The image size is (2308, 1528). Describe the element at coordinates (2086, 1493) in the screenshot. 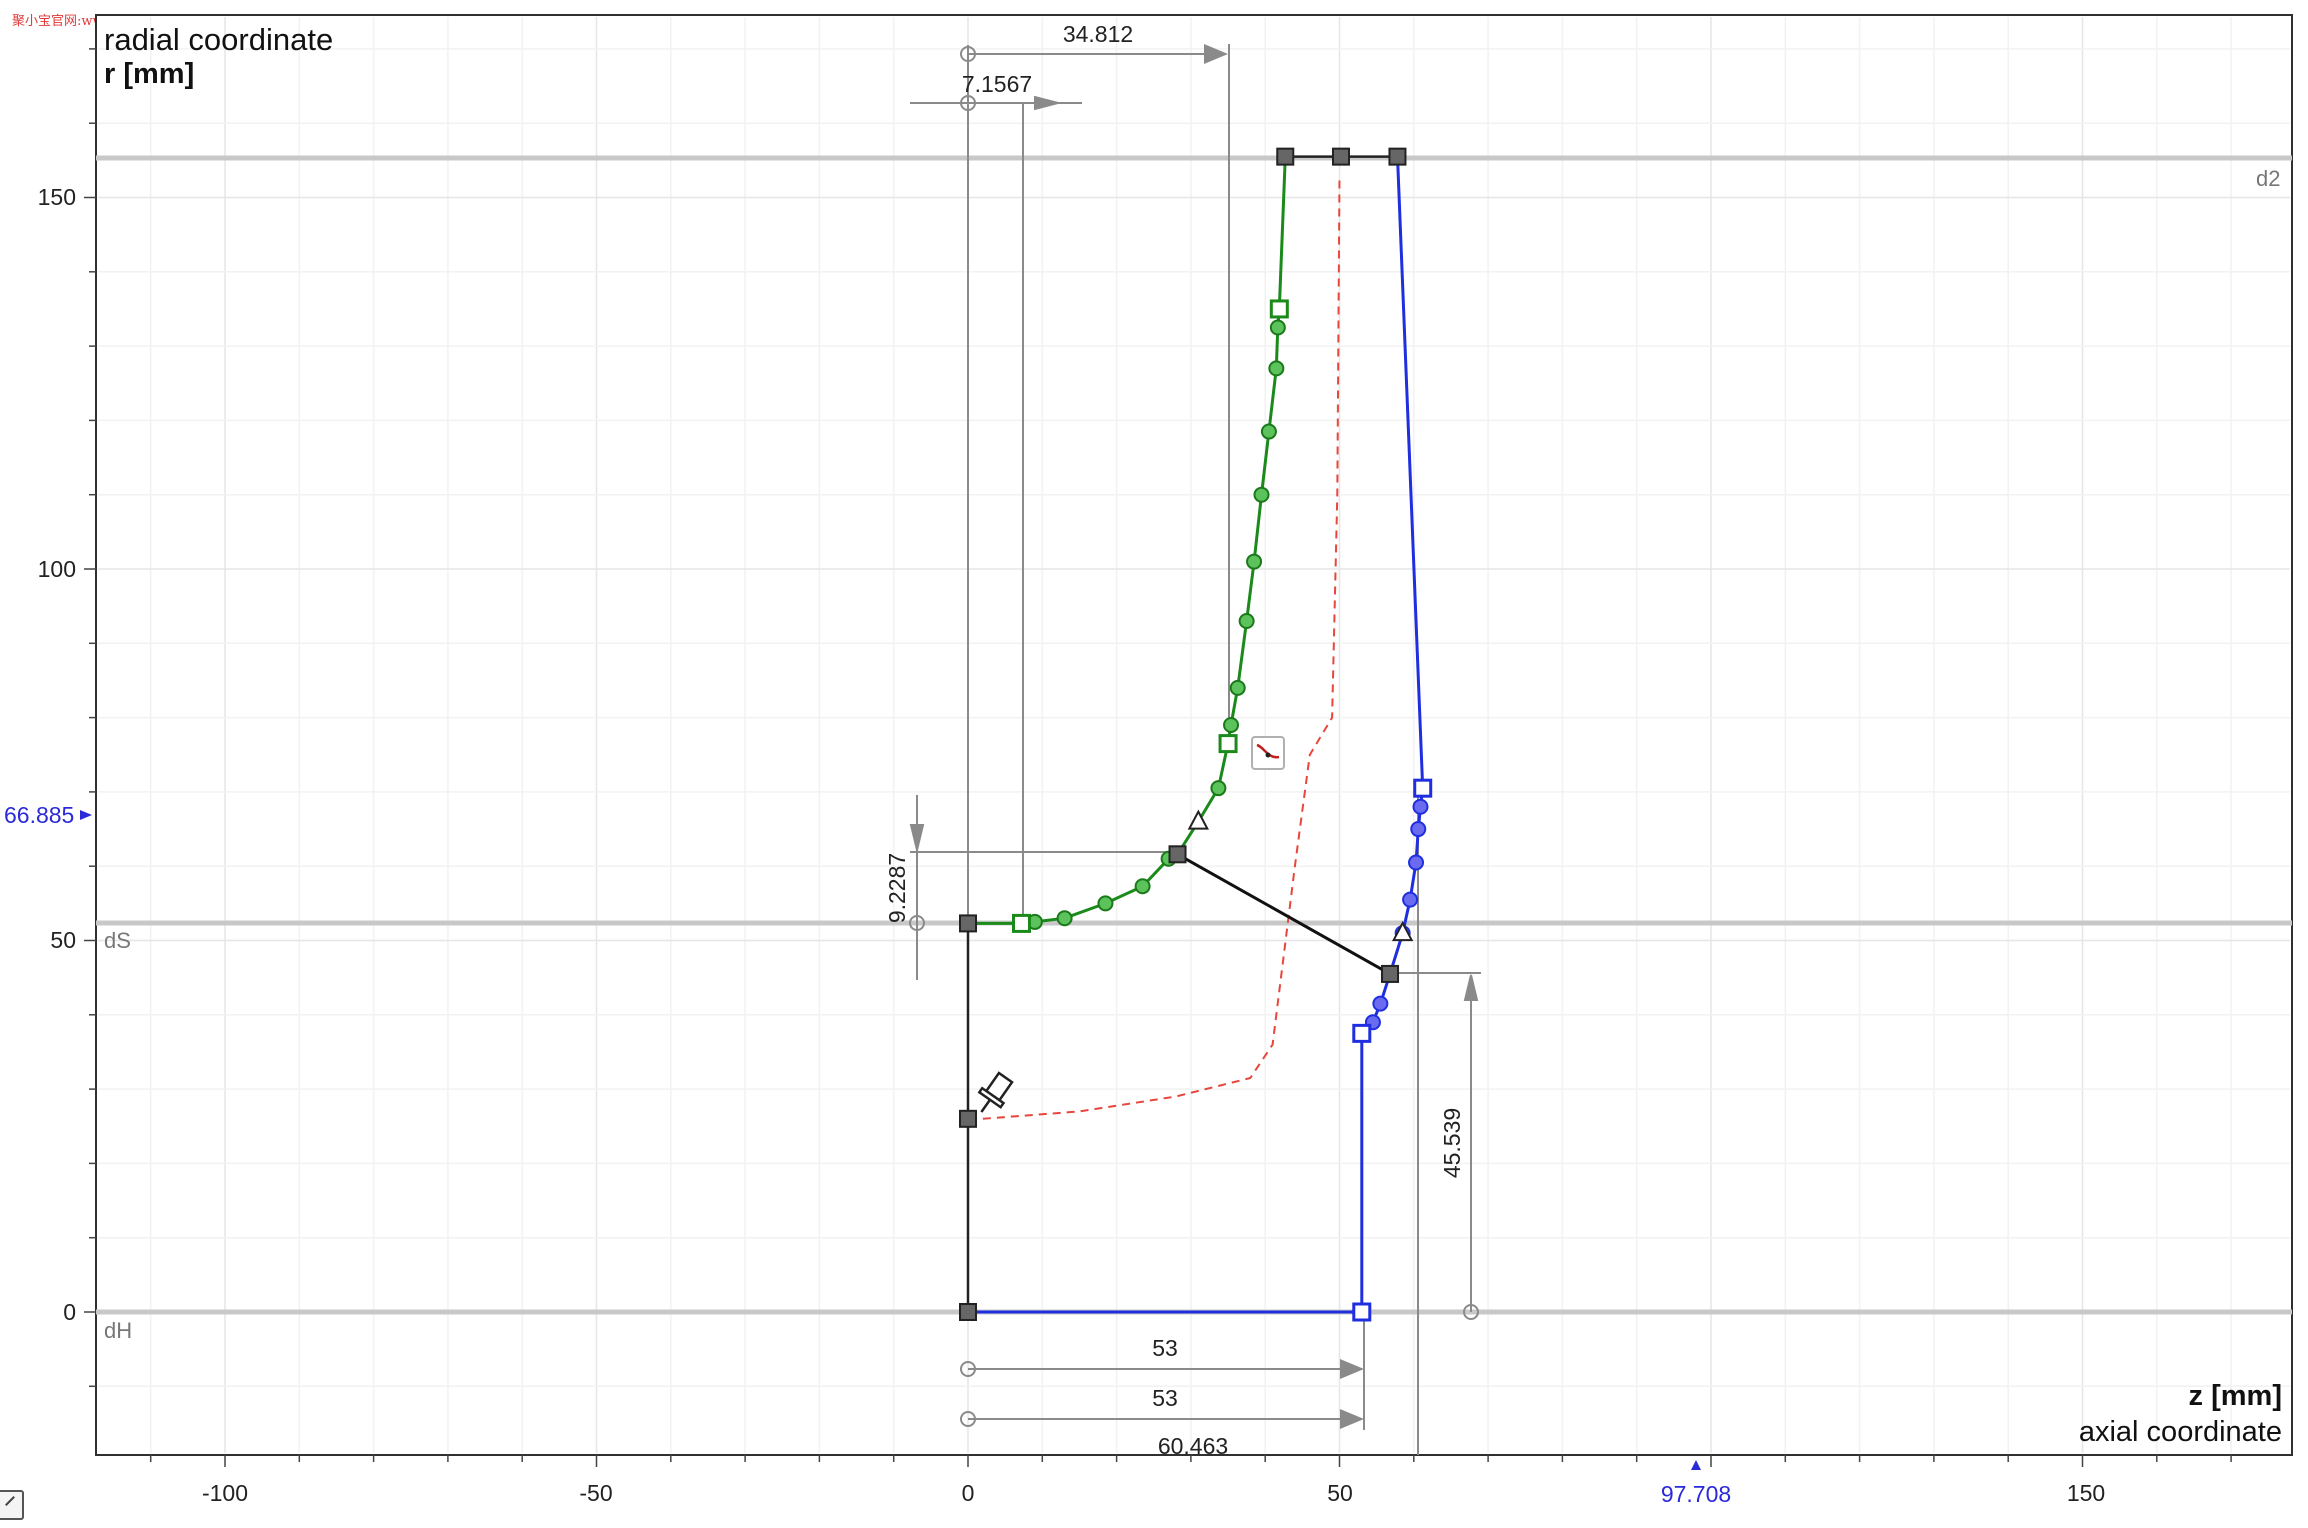

I see `x-tick-label-150: 150` at that location.